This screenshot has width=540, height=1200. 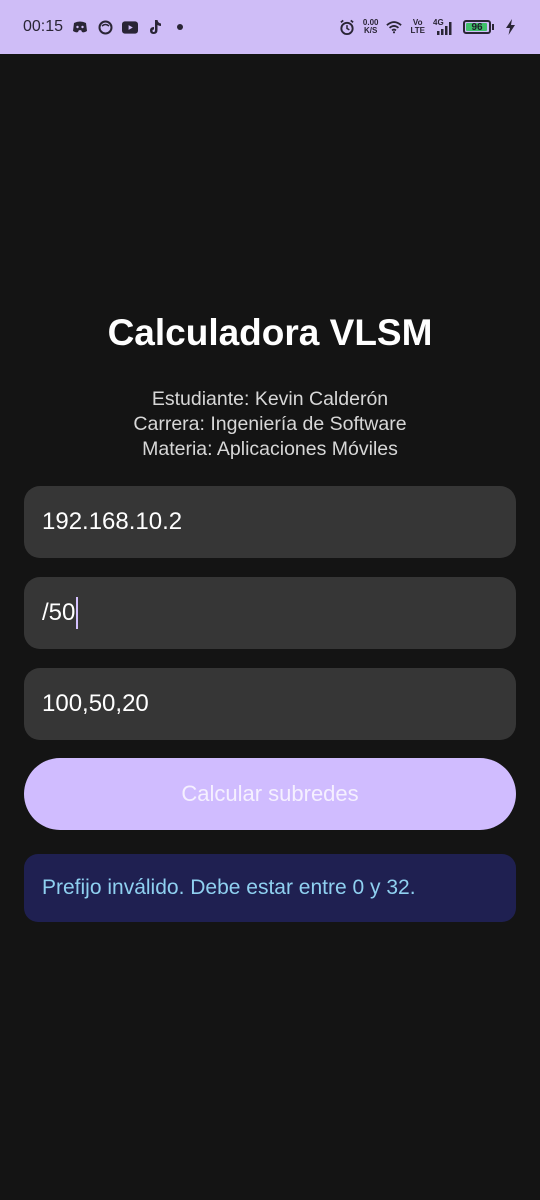 I want to click on signal-icon: 4G, so click(x=444, y=26).